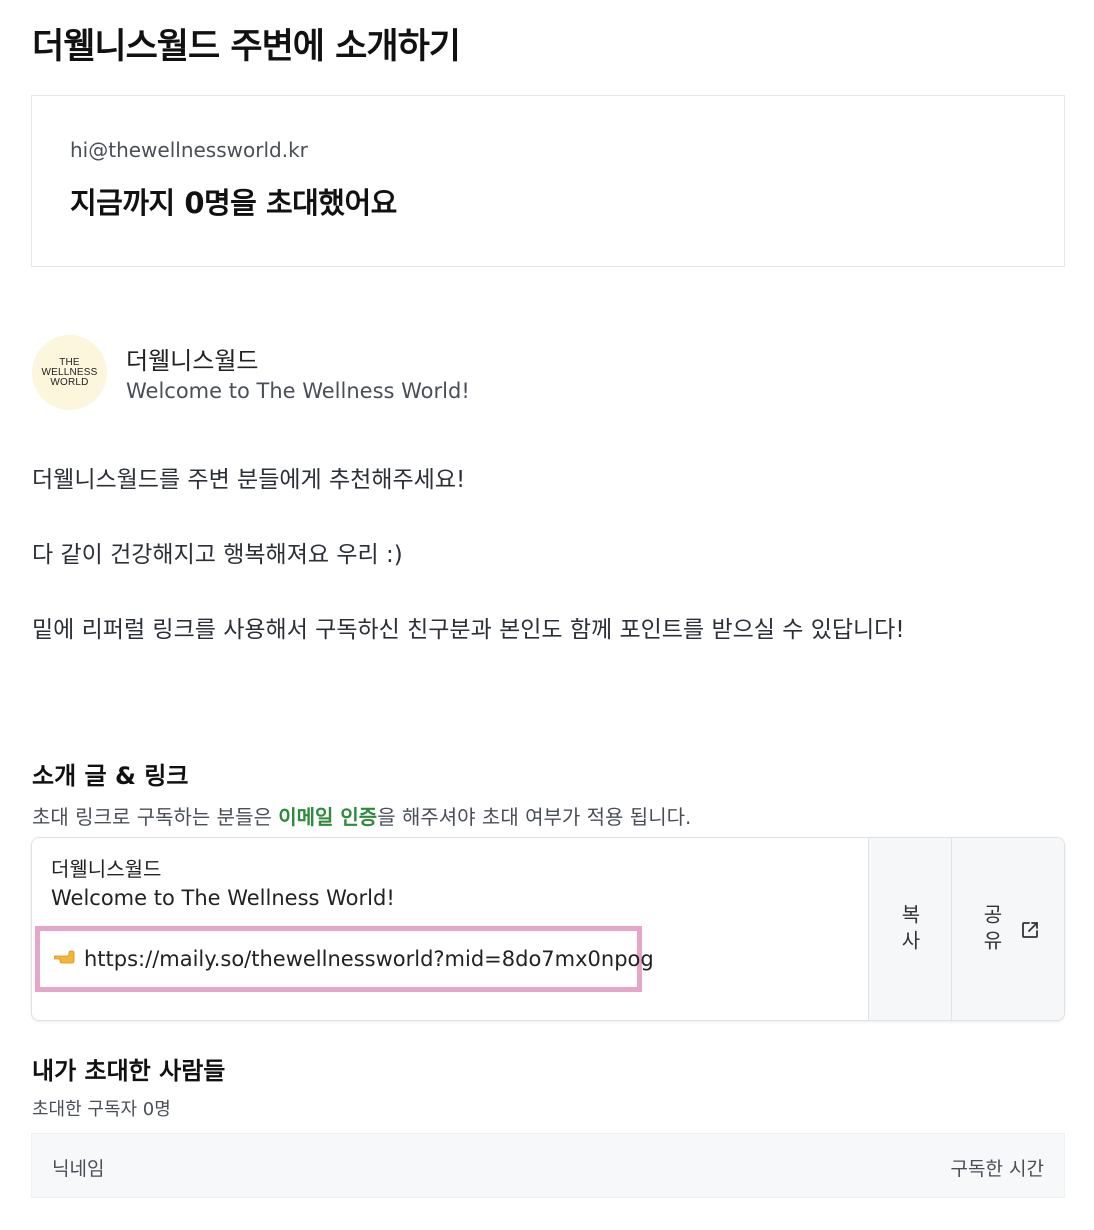 This screenshot has width=1094, height=1230. I want to click on invite-stats-card: hi@thewellnessworld.kr 지금까지 0명을 초대했어요, so click(548, 181).